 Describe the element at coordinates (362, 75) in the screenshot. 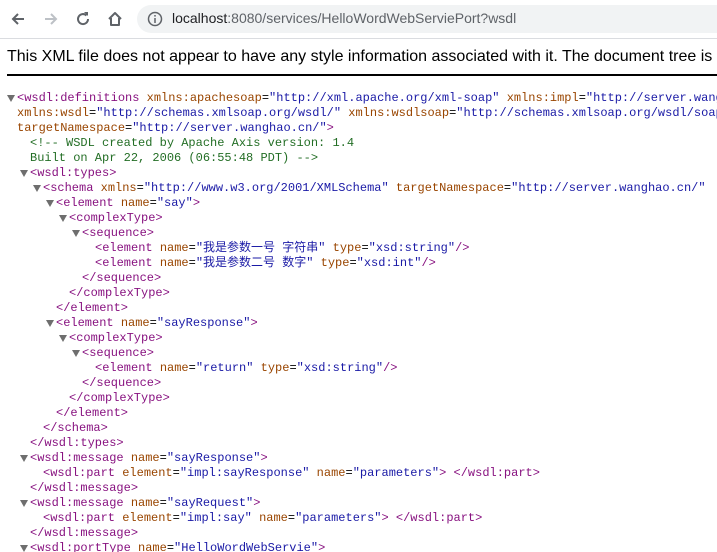

I see `banner-divider` at that location.